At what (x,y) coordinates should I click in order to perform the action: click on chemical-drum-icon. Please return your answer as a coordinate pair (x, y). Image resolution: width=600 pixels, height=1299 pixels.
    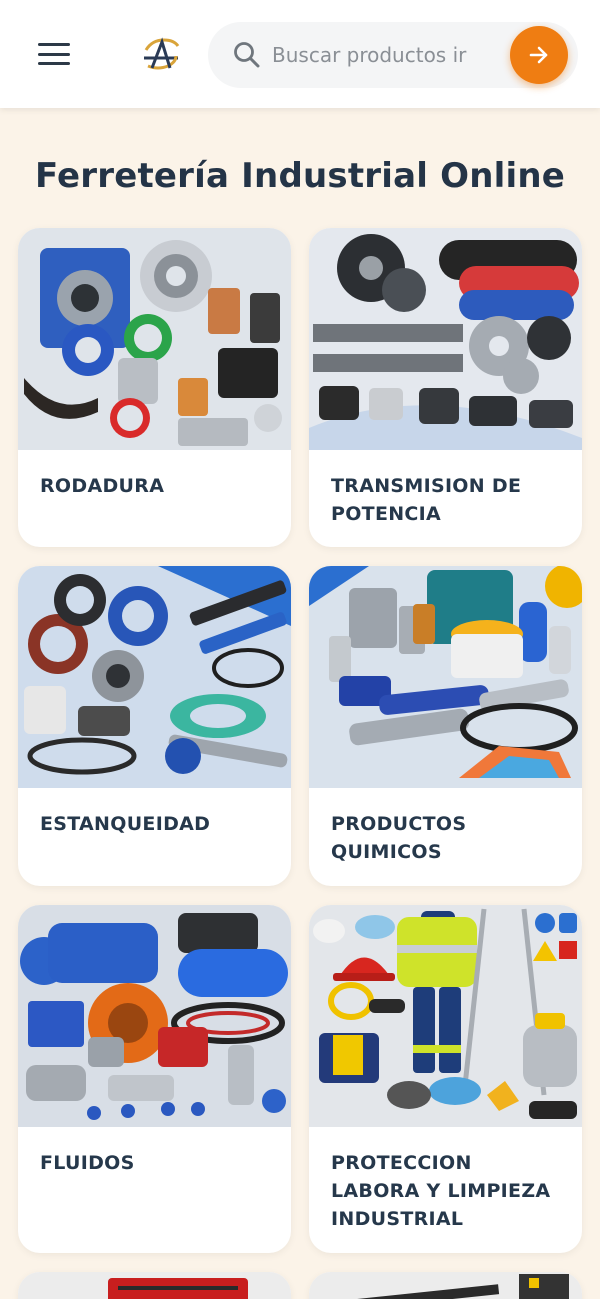
    Looking at the image, I should click on (445, 677).